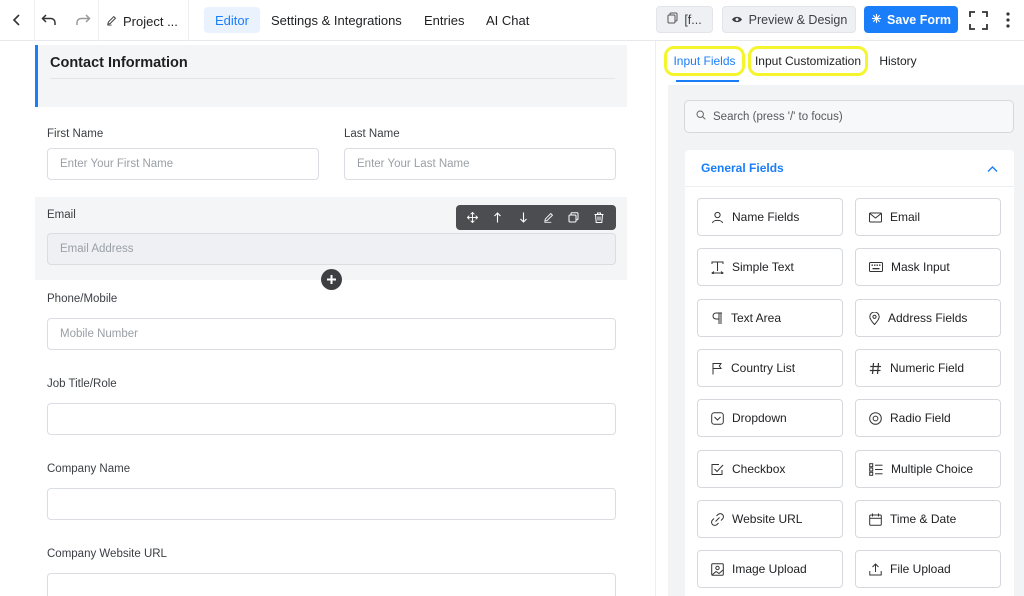 The image size is (1024, 596). I want to click on field-label: Numeric Field, so click(927, 368).